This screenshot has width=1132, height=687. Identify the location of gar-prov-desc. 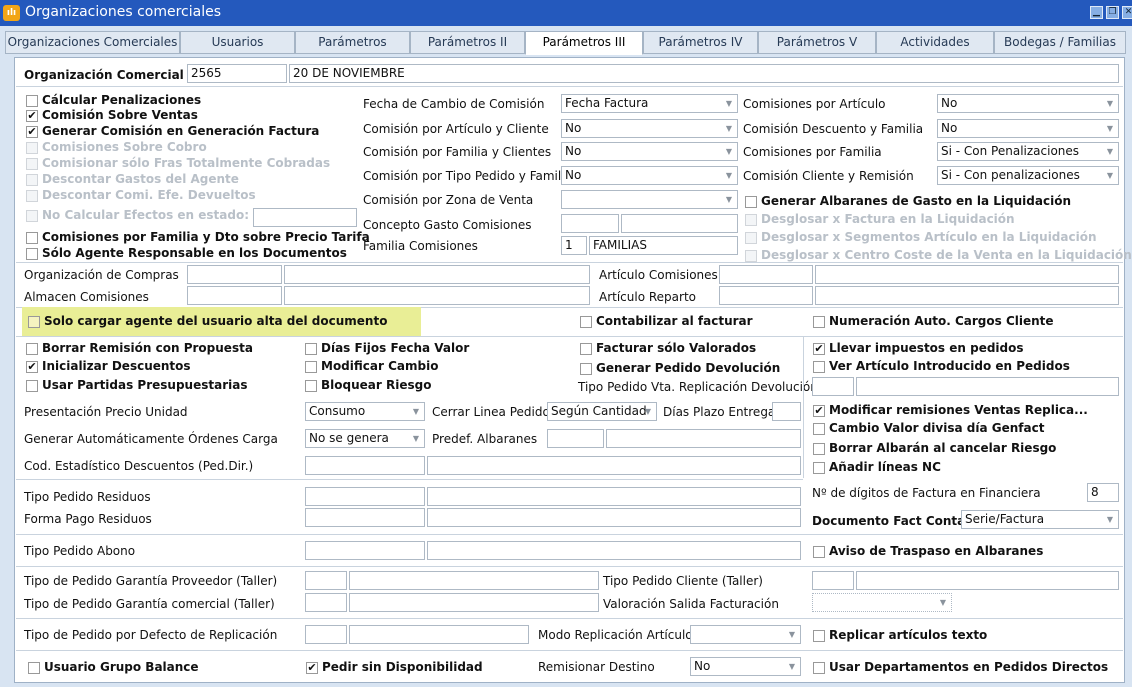
(474, 580).